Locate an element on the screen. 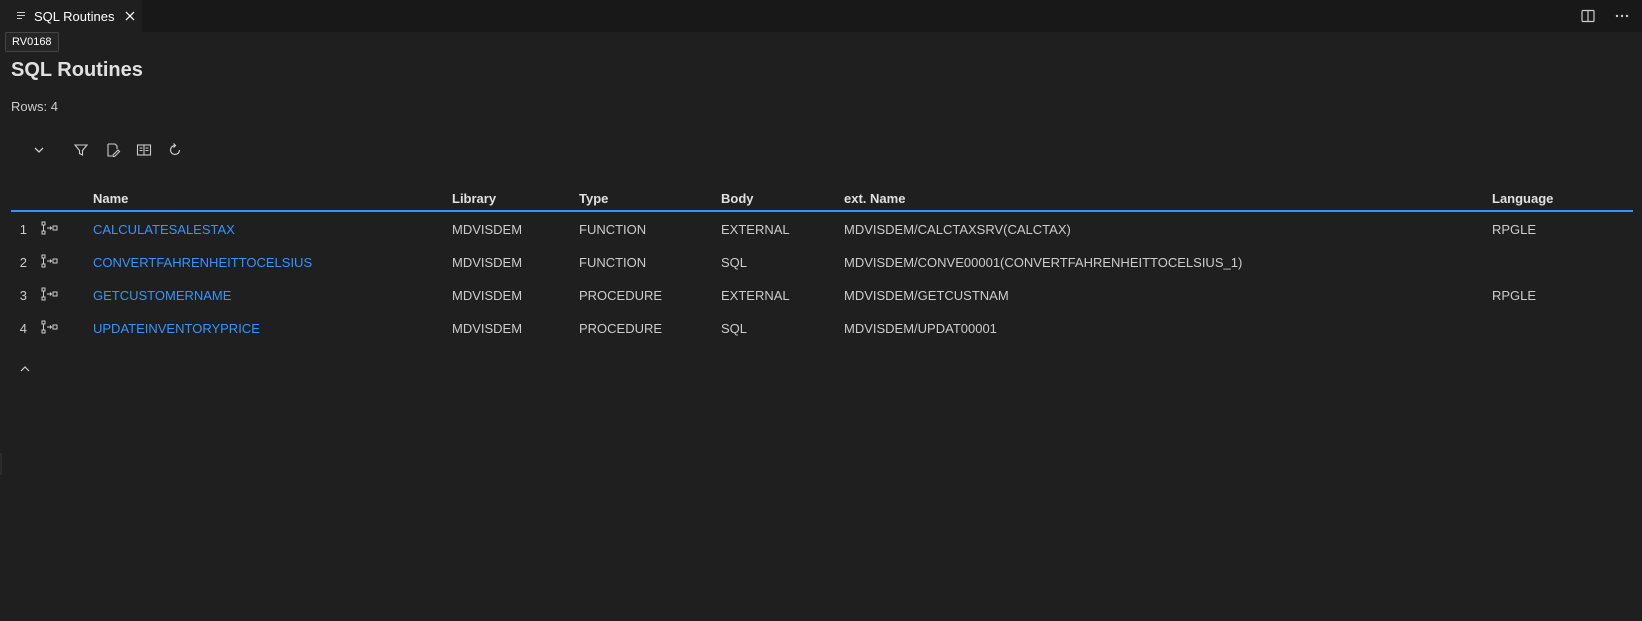  filter-button is located at coordinates (81, 152).